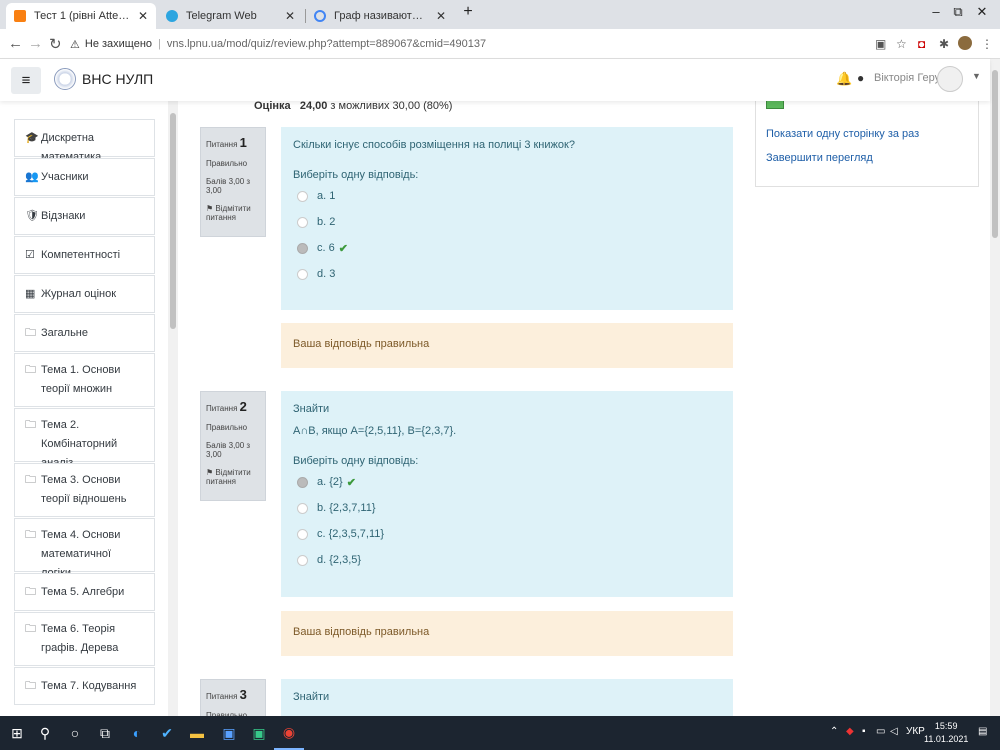  What do you see at coordinates (507, 482) in the screenshot?
I see `answer-option: a. {2} ✔` at bounding box center [507, 482].